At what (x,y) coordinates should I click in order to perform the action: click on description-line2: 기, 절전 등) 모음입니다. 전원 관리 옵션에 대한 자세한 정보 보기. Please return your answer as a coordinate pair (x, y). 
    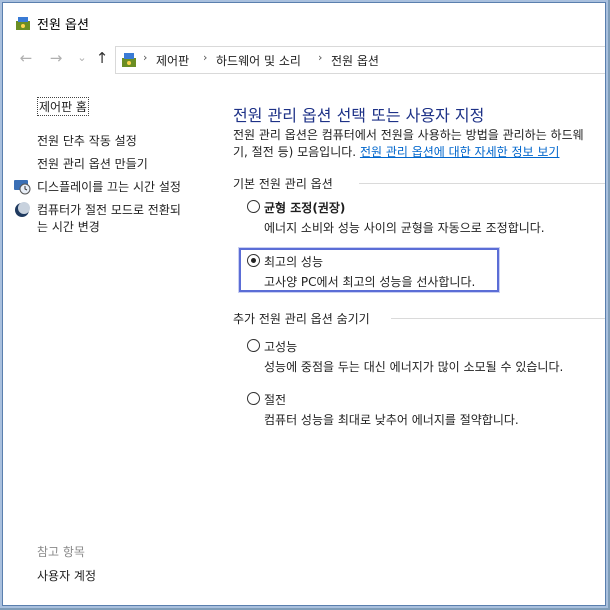
    Looking at the image, I should click on (419, 152).